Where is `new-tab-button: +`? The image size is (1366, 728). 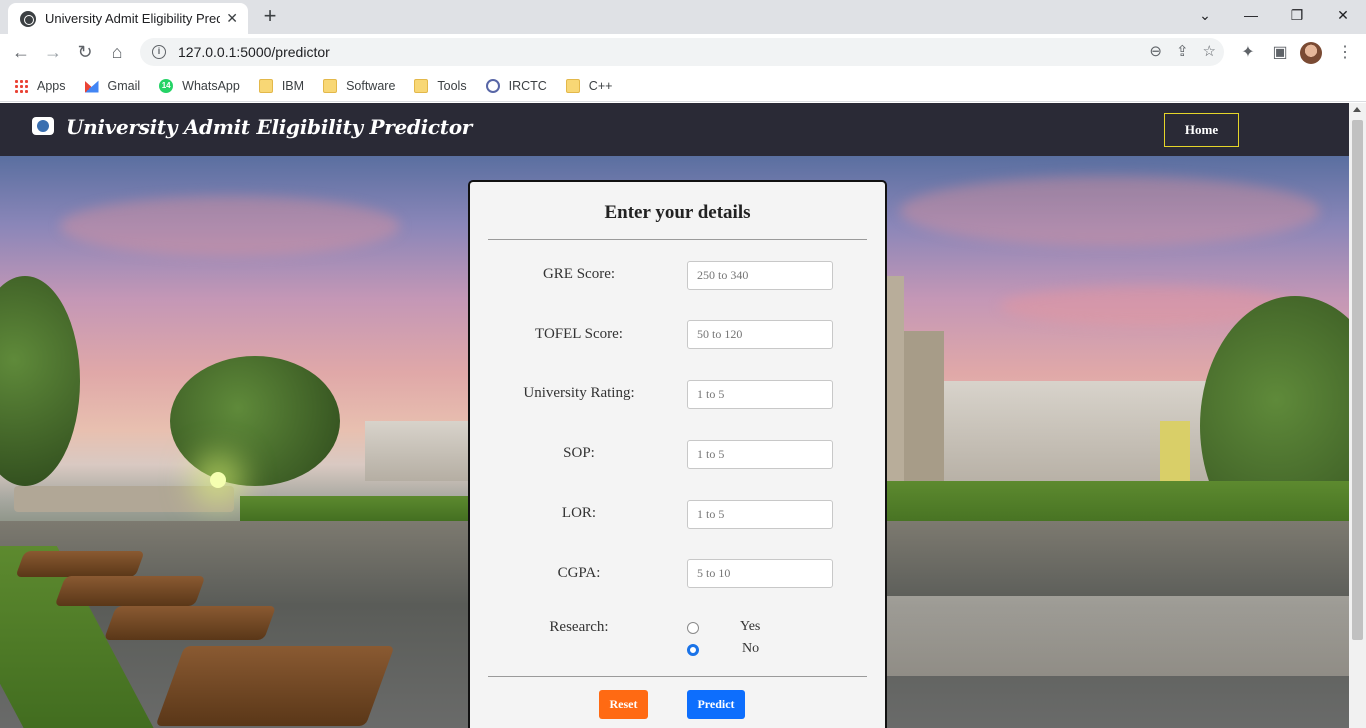 new-tab-button: + is located at coordinates (270, 17).